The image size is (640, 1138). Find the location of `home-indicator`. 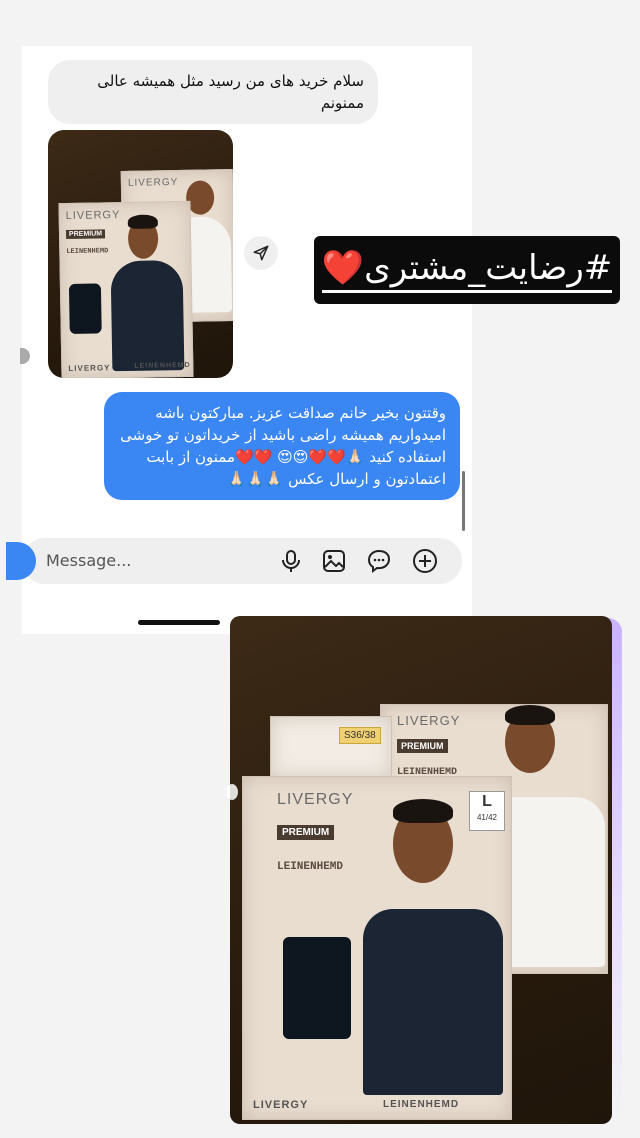

home-indicator is located at coordinates (179, 622).